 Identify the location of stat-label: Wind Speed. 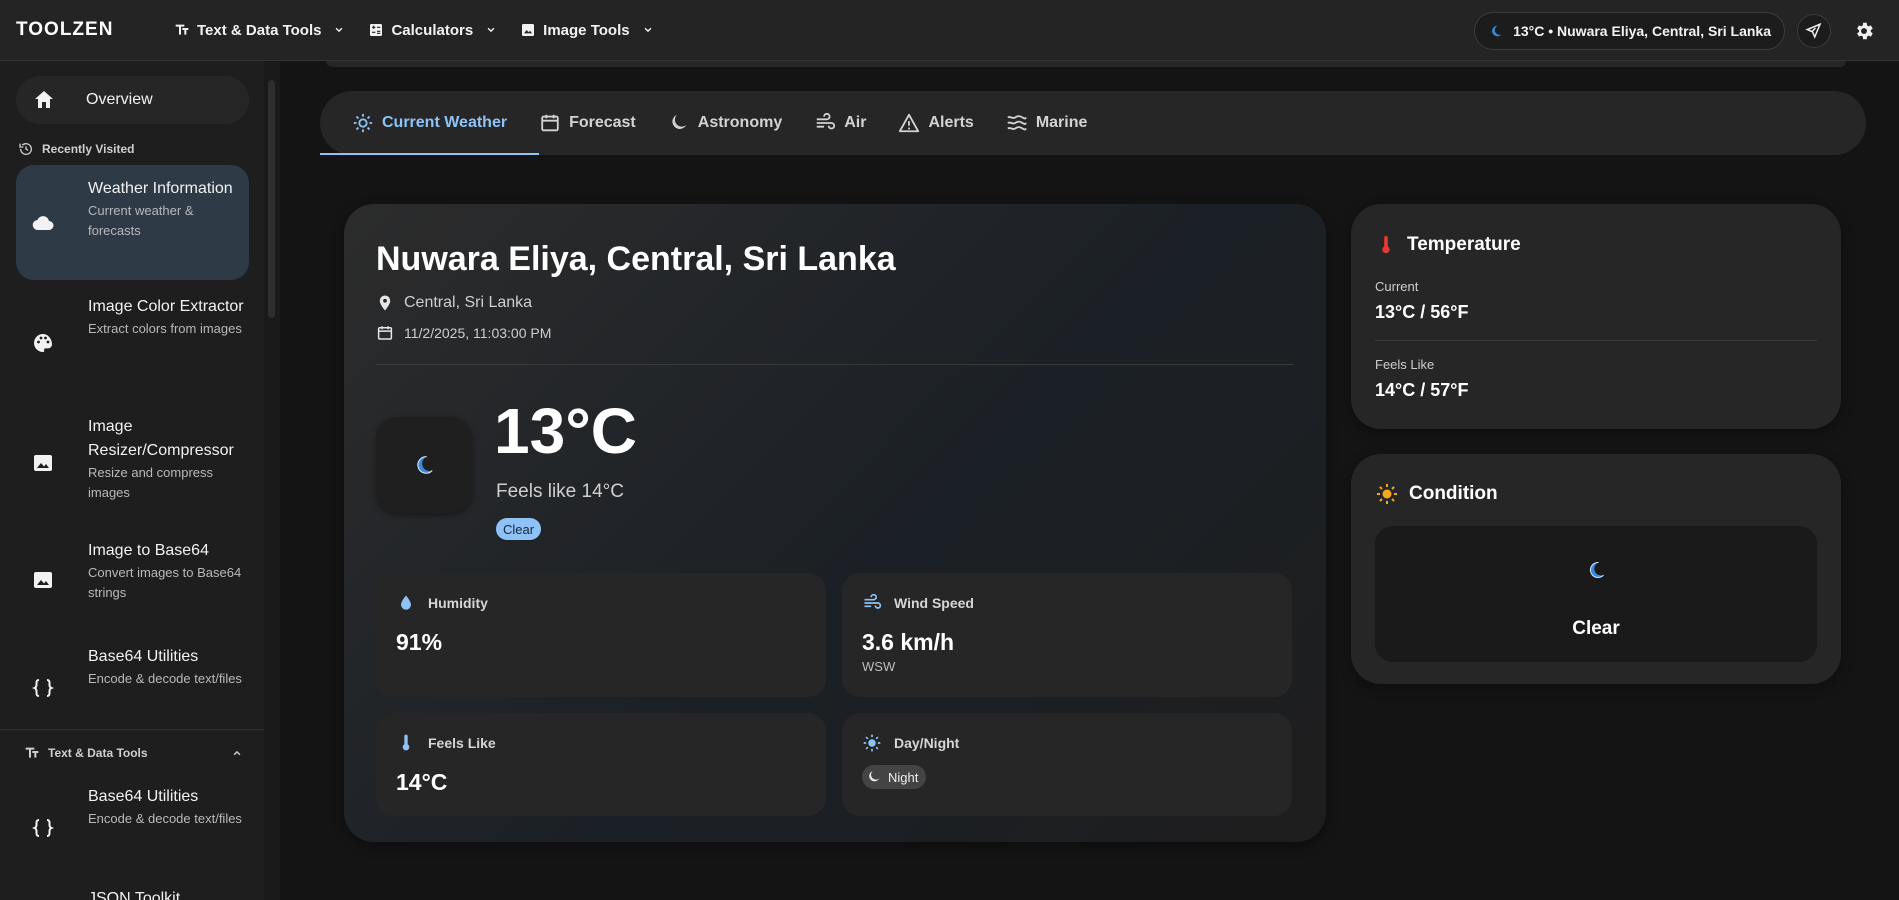
(934, 603).